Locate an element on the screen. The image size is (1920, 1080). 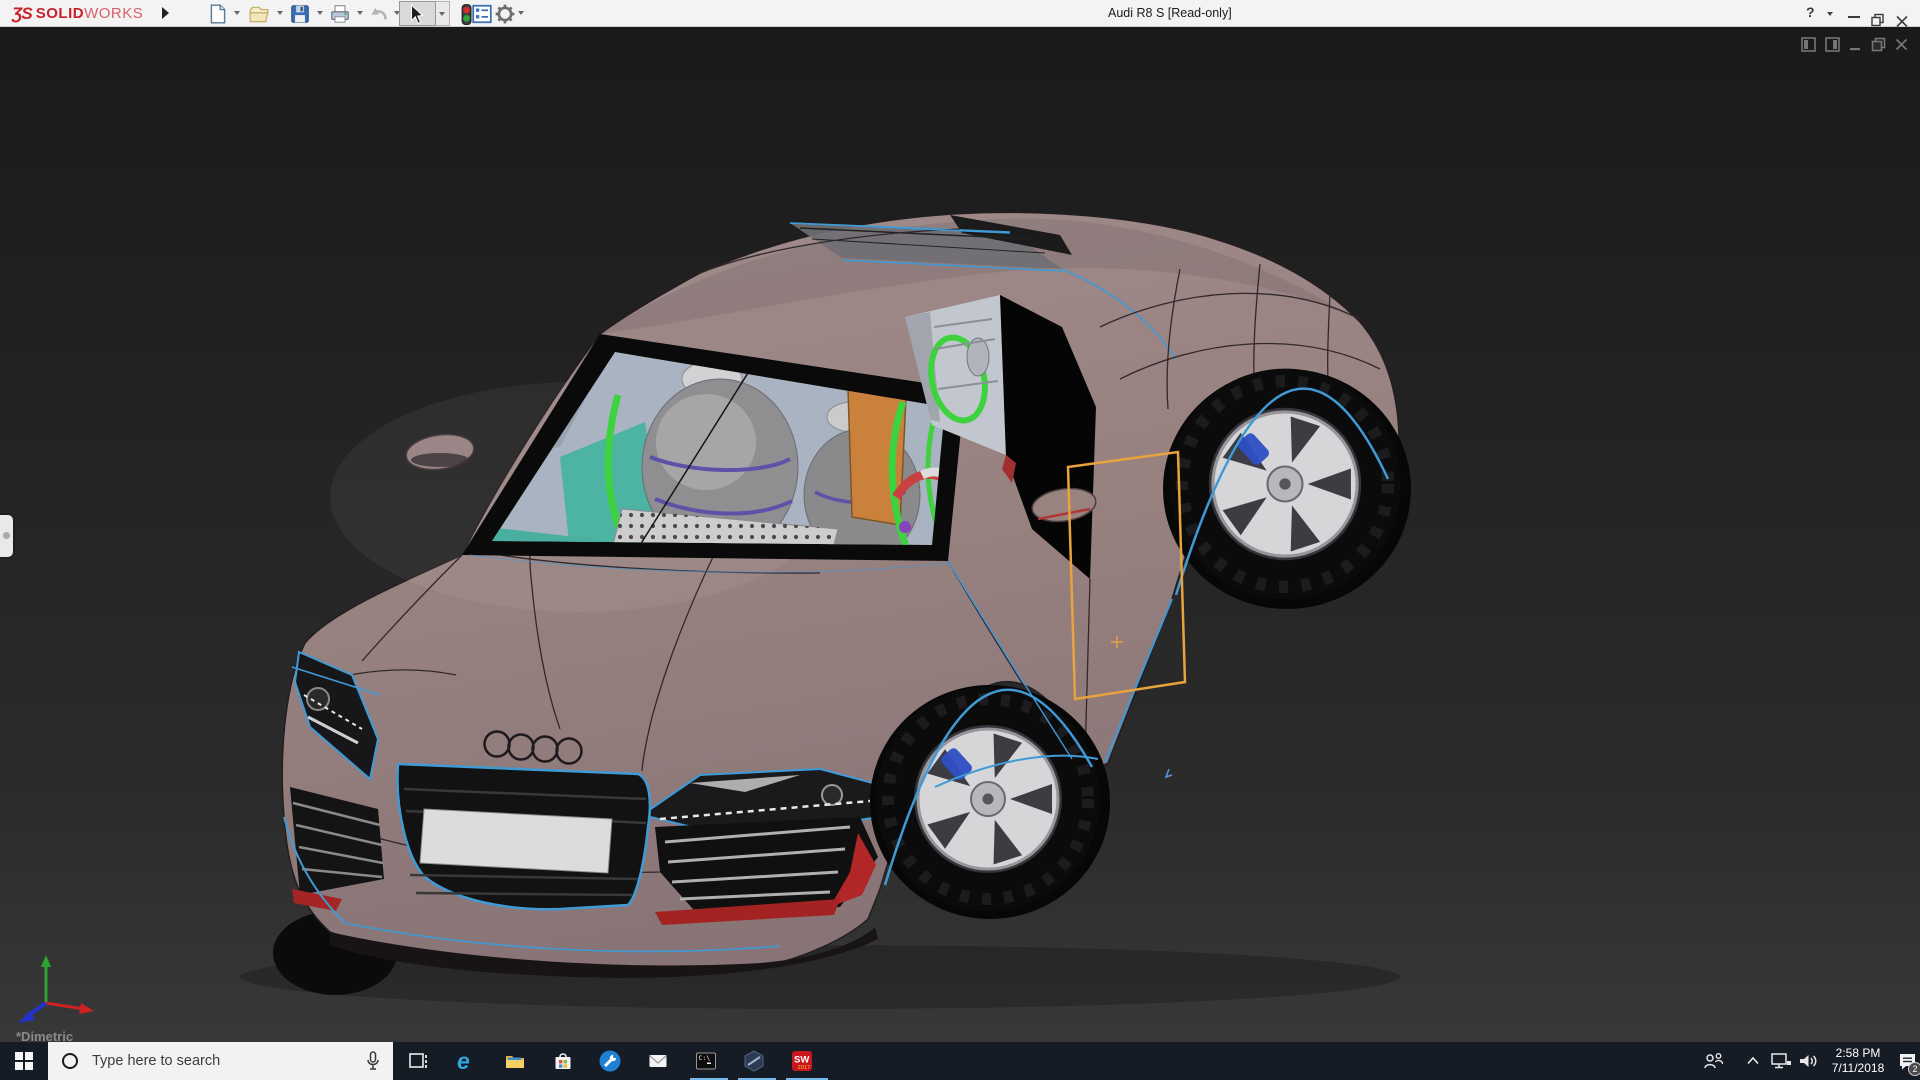
new-dropdown-caret is located at coordinates (237, 13).